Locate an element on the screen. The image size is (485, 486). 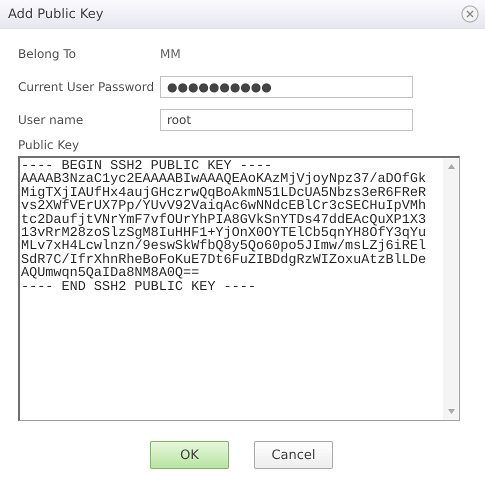
field-label: User name is located at coordinates (51, 120).